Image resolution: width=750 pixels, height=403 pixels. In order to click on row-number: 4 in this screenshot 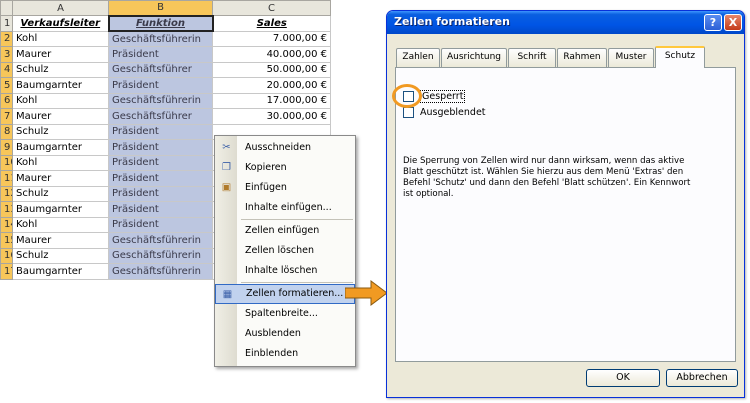, I will do `click(6, 70)`.